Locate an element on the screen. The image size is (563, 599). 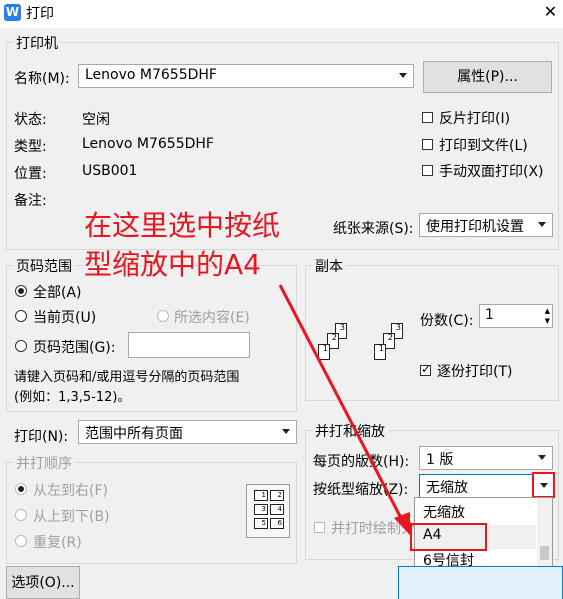
spinner-up-icon: ▲ is located at coordinates (547, 311).